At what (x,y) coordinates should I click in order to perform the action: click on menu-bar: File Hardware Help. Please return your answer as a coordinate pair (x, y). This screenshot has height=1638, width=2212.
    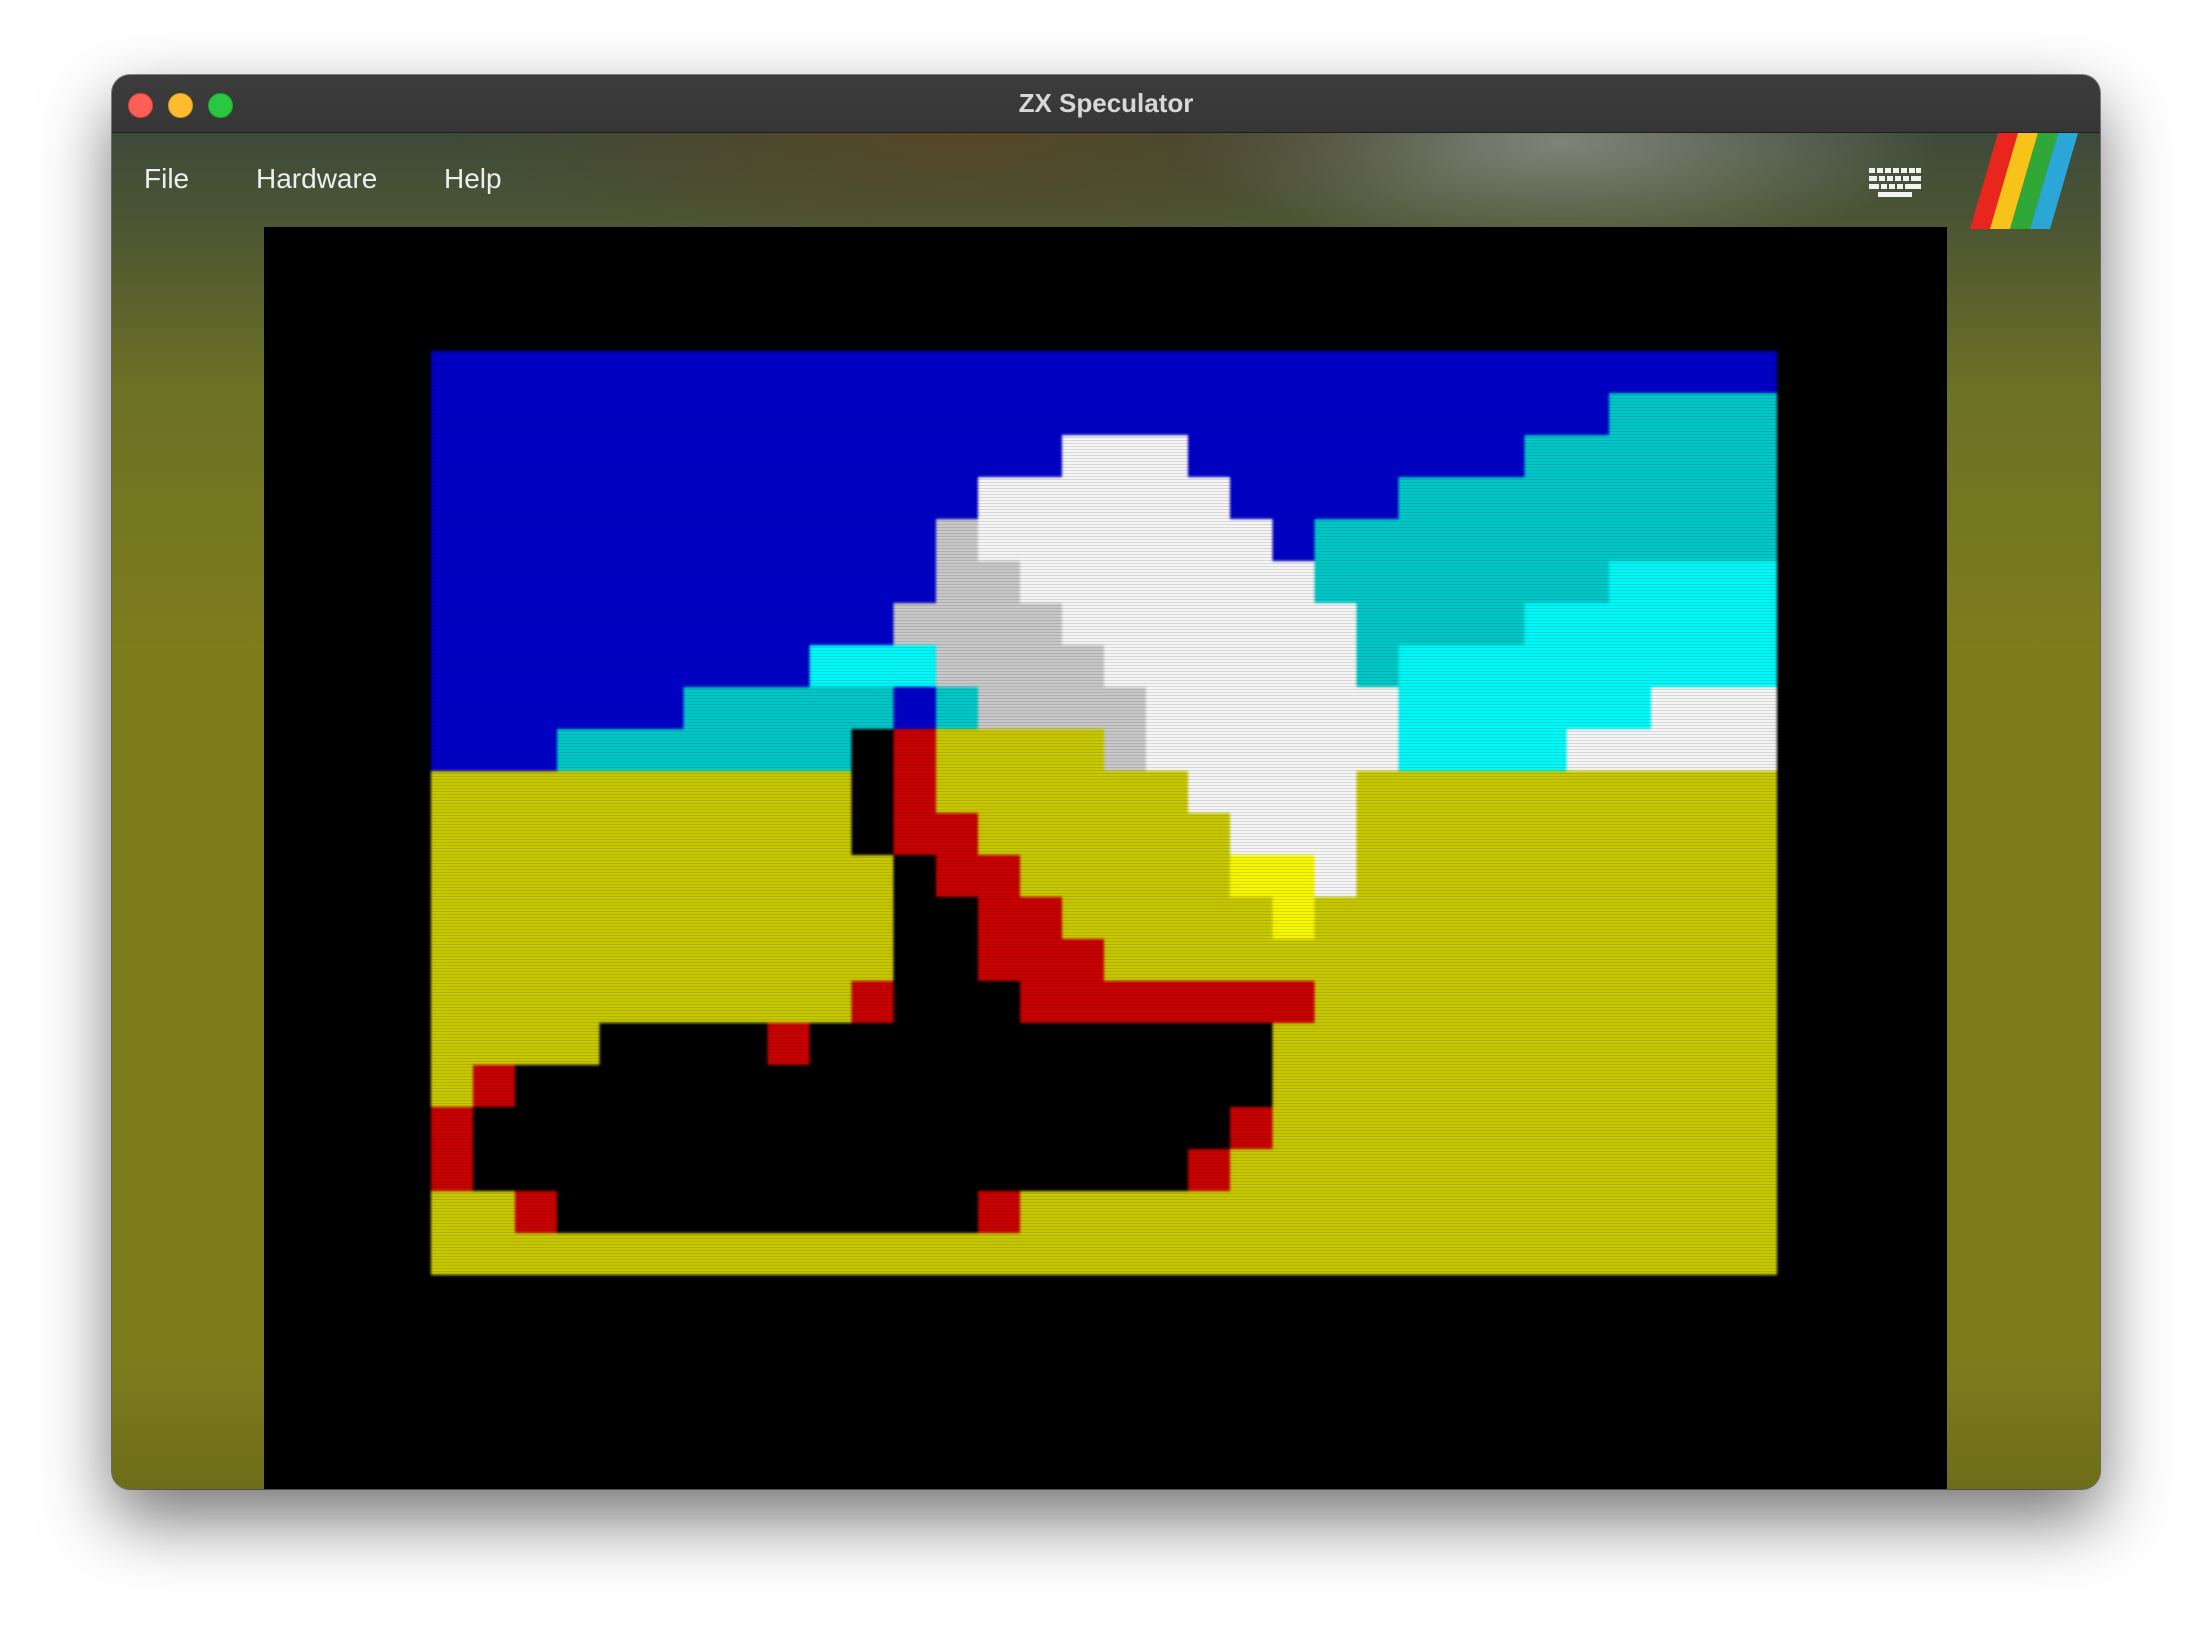
    Looking at the image, I should click on (1106, 181).